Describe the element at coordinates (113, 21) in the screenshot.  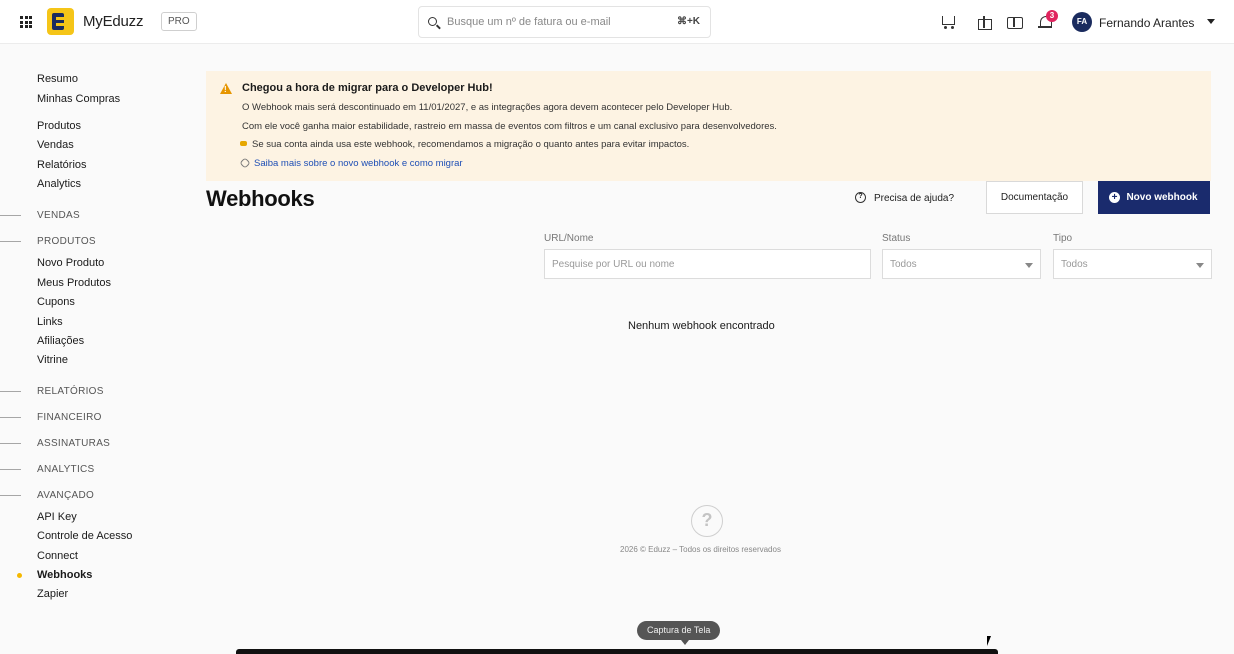
I see `brand-name: MyEduzz` at that location.